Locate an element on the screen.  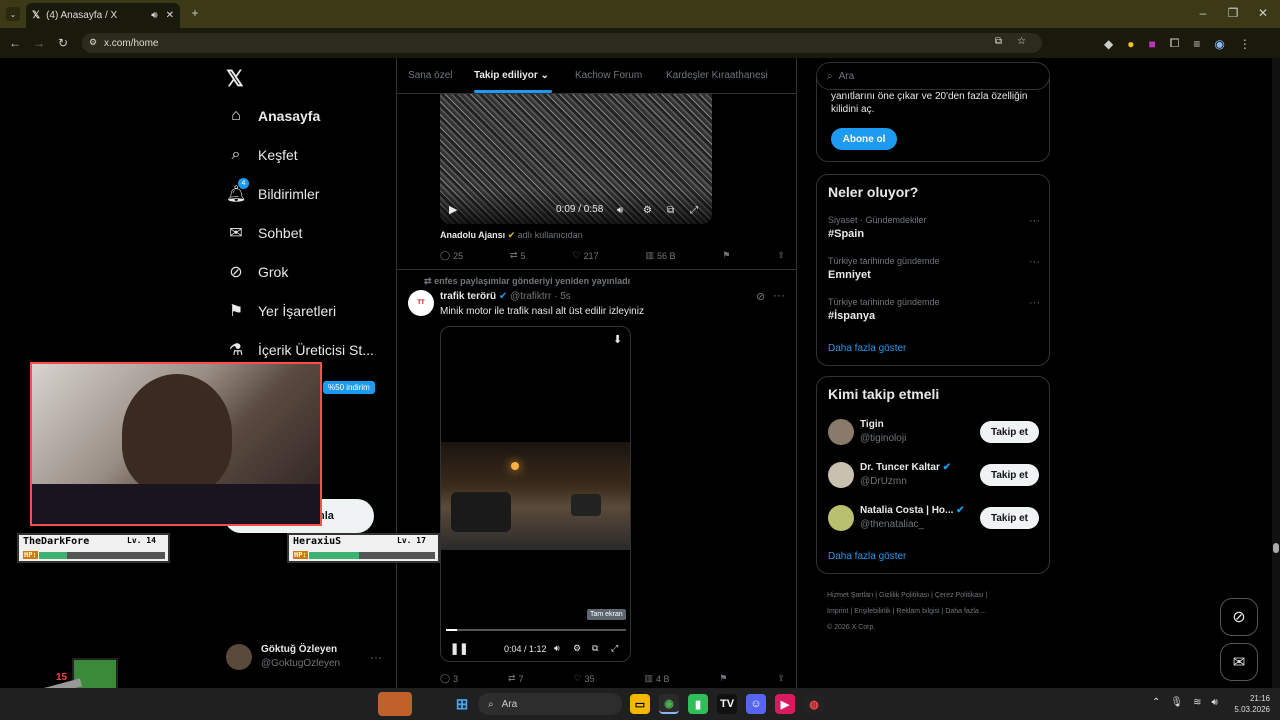
trends-show-more: Daha fazla göster is located at coordinates (867, 348).